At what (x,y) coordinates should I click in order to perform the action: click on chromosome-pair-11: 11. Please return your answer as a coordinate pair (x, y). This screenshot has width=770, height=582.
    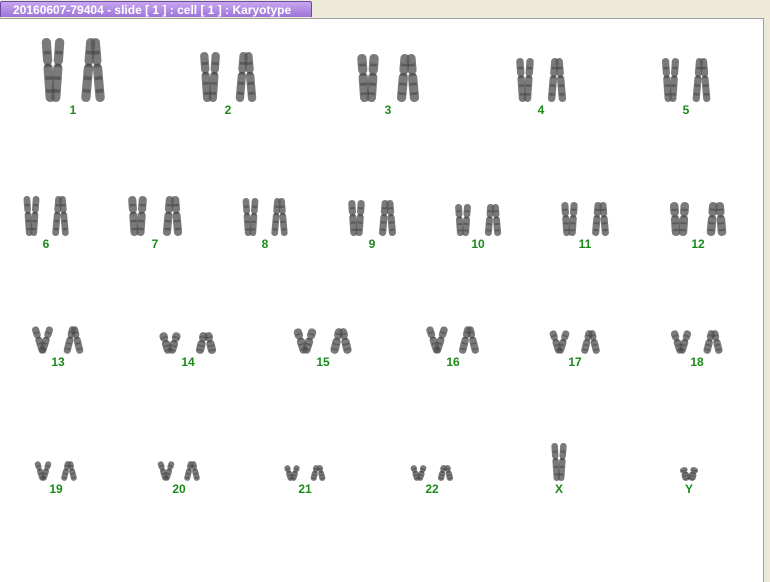
    Looking at the image, I should click on (585, 226).